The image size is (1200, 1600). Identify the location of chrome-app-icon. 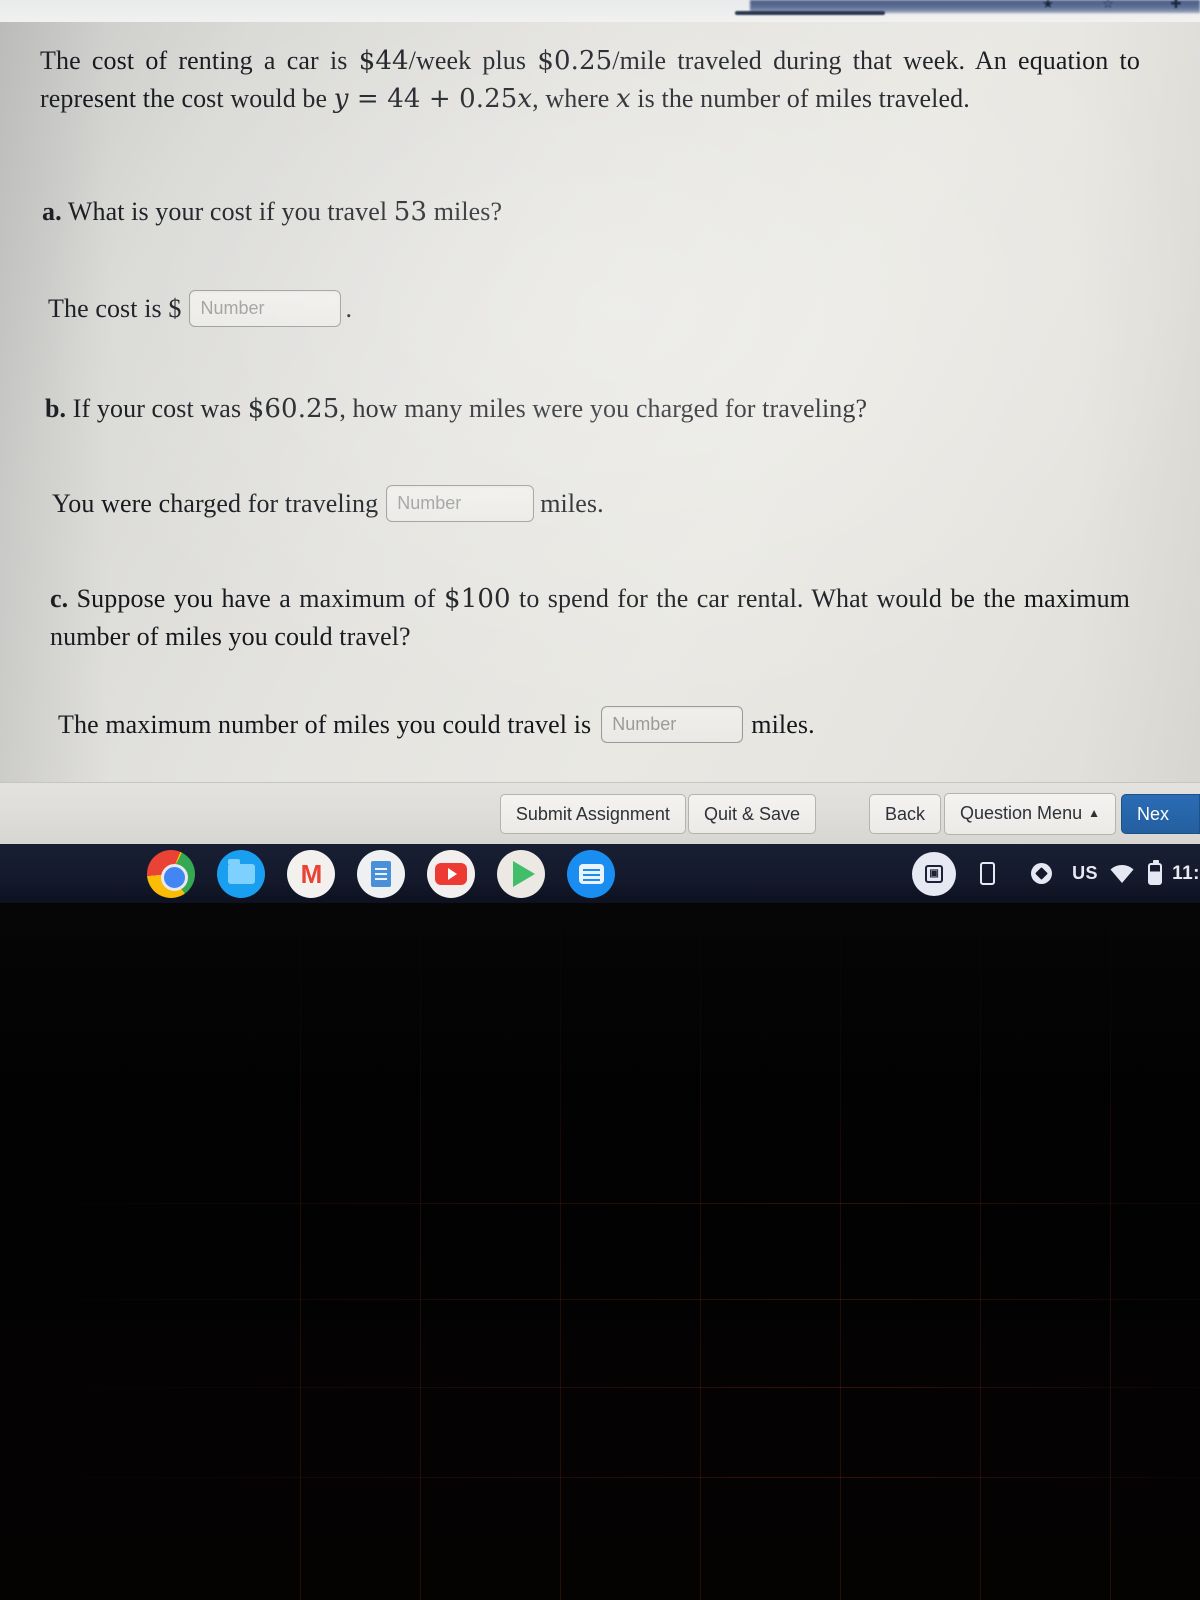
(171, 874).